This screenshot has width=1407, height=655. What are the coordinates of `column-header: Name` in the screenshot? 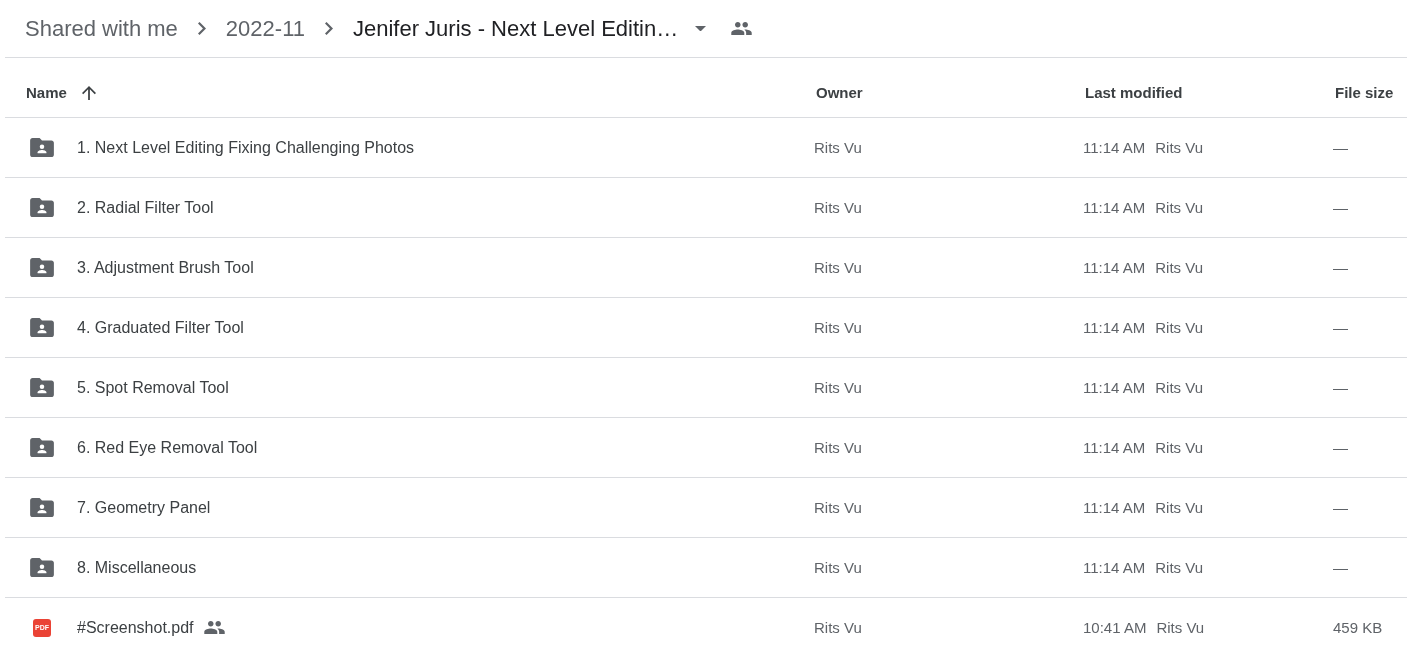 It's located at (46, 92).